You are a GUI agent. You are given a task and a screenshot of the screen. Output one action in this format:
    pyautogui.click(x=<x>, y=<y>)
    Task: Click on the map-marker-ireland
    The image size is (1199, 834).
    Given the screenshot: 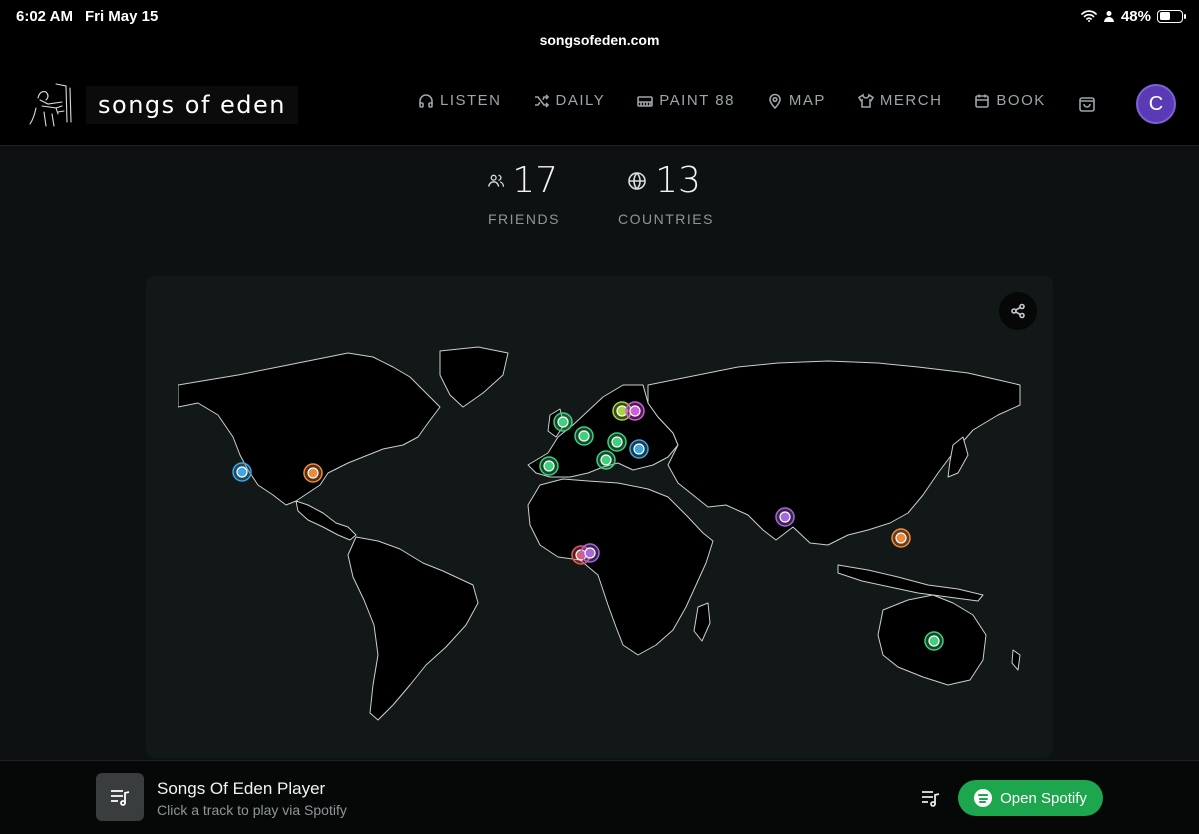 What is the action you would take?
    pyautogui.click(x=563, y=422)
    